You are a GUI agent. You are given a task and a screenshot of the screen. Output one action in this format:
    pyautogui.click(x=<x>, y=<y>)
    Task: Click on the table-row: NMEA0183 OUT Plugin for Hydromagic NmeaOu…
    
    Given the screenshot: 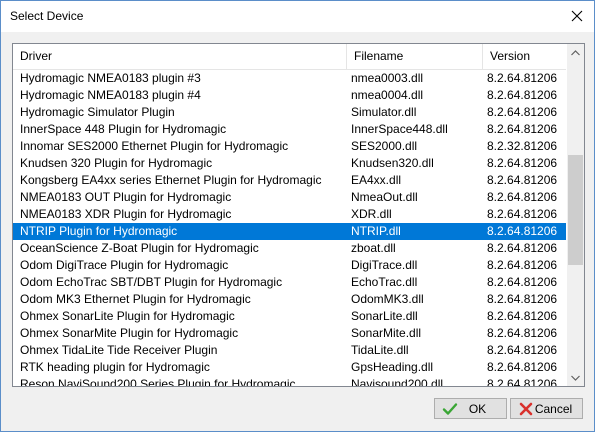 What is the action you would take?
    pyautogui.click(x=289, y=197)
    